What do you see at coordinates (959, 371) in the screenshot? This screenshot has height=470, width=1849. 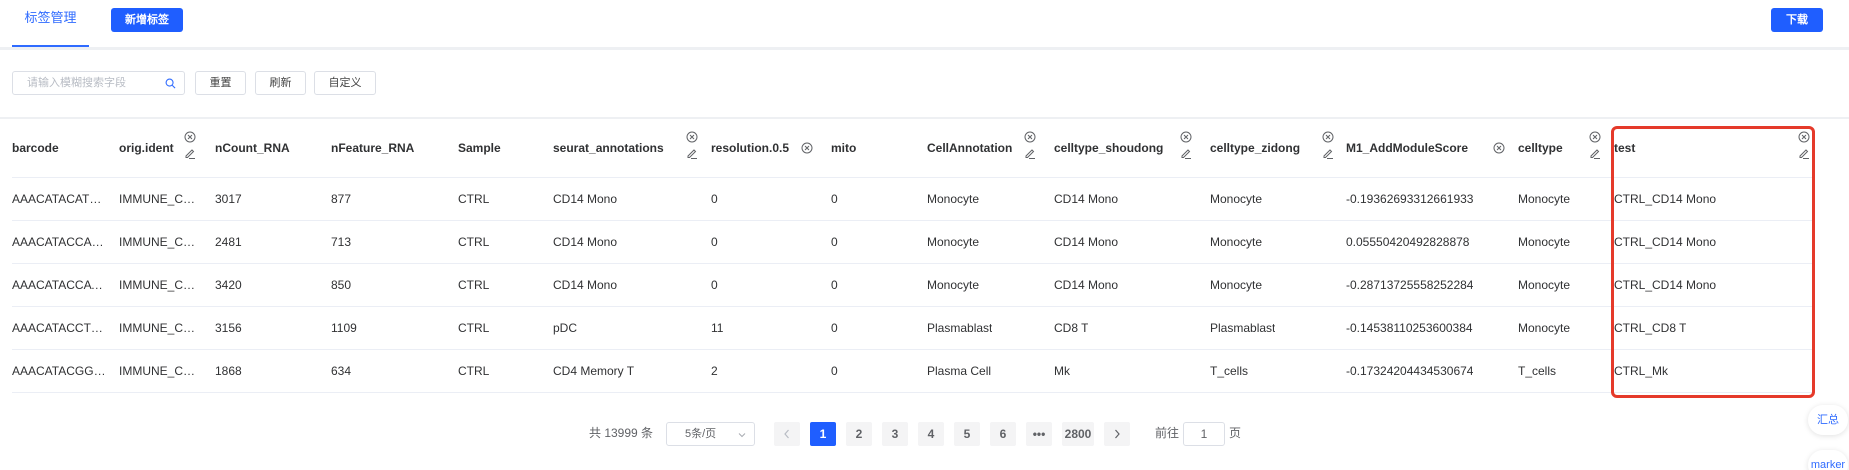 I see `cell-cellannotation: Plasma Cell` at bounding box center [959, 371].